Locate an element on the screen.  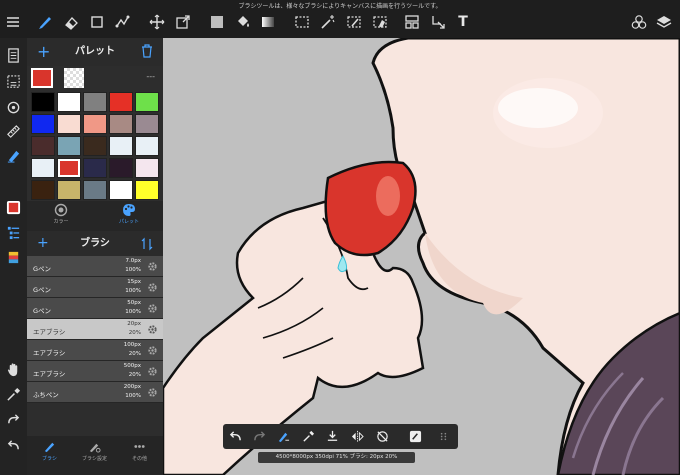
move-tool-icon is located at coordinates (157, 22).